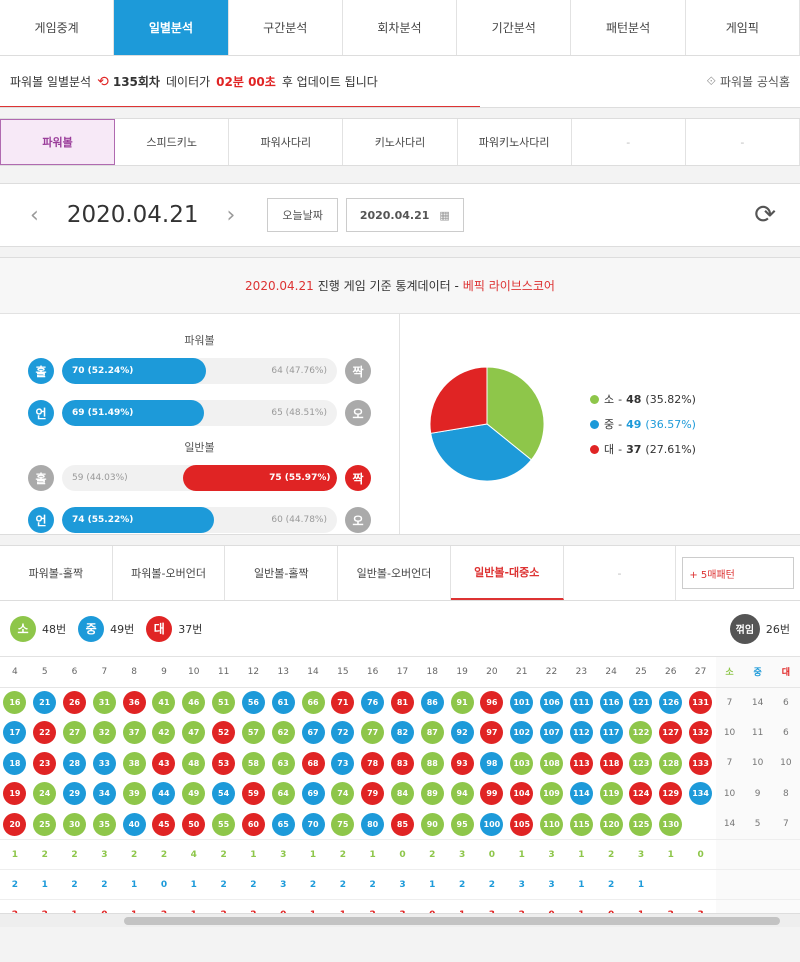 This screenshot has height=962, width=800. Describe the element at coordinates (254, 763) in the screenshot. I see `grid-cell: 58` at that location.